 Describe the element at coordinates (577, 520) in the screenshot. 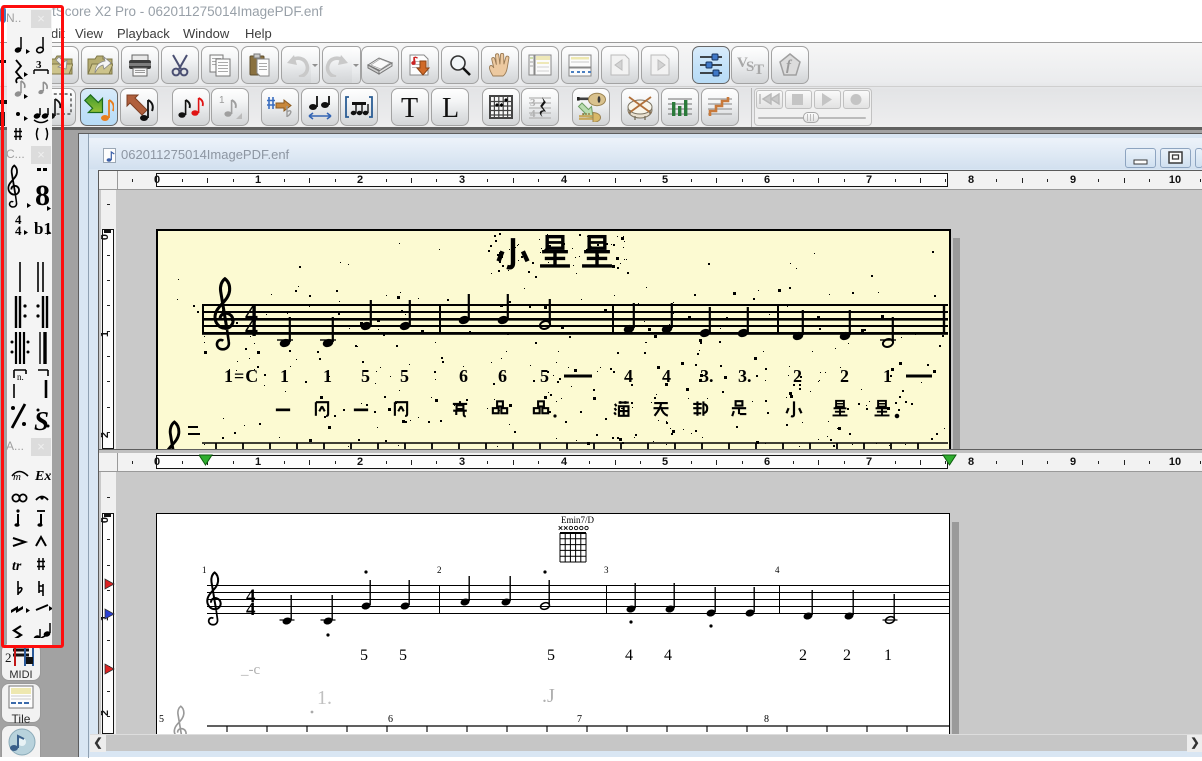

I see `svg-text: Emin7/D` at that location.